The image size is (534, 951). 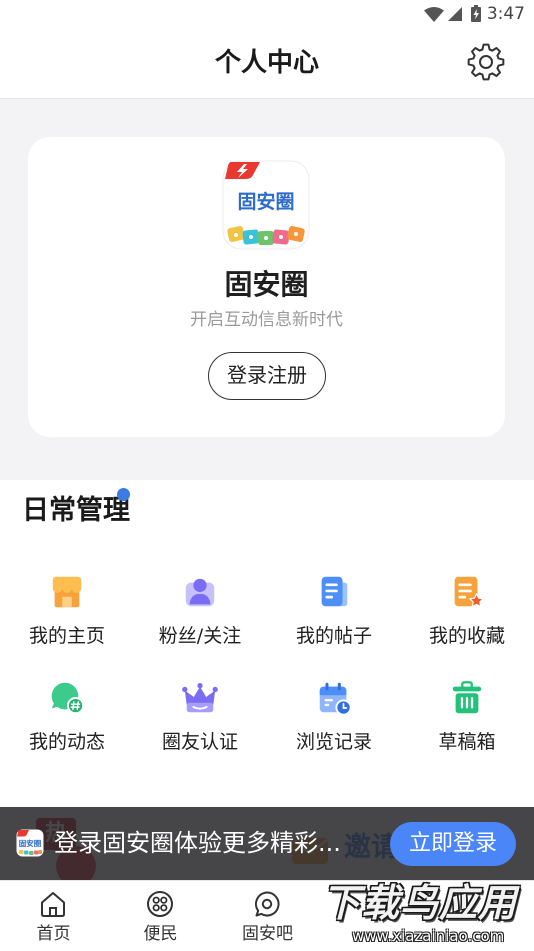 What do you see at coordinates (68, 698) in the screenshot?
I see `moments-icon` at bounding box center [68, 698].